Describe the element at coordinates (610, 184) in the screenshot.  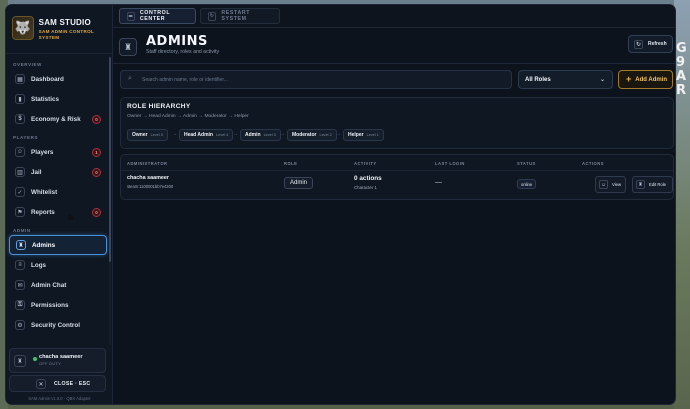
I see `view-button: ☺ View` at that location.